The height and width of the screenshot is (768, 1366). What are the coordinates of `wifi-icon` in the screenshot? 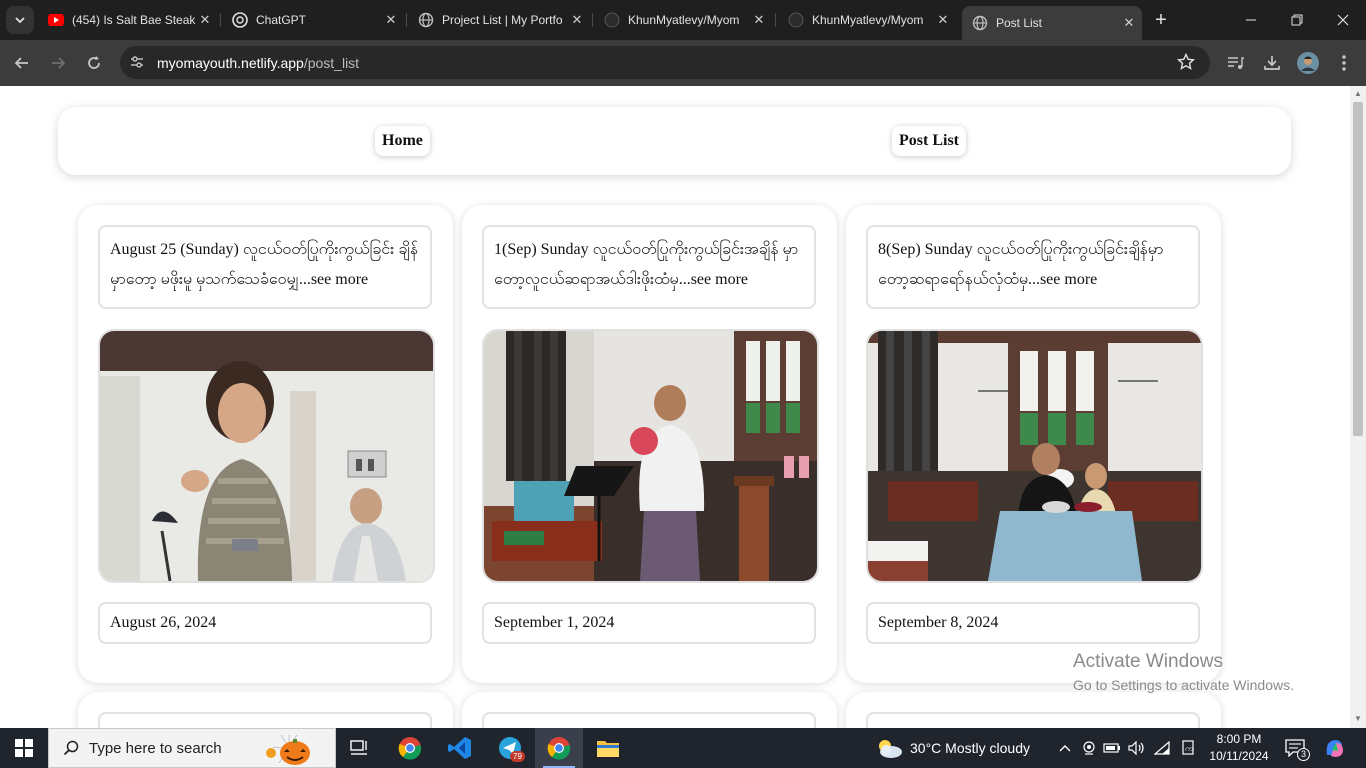 It's located at (1162, 748).